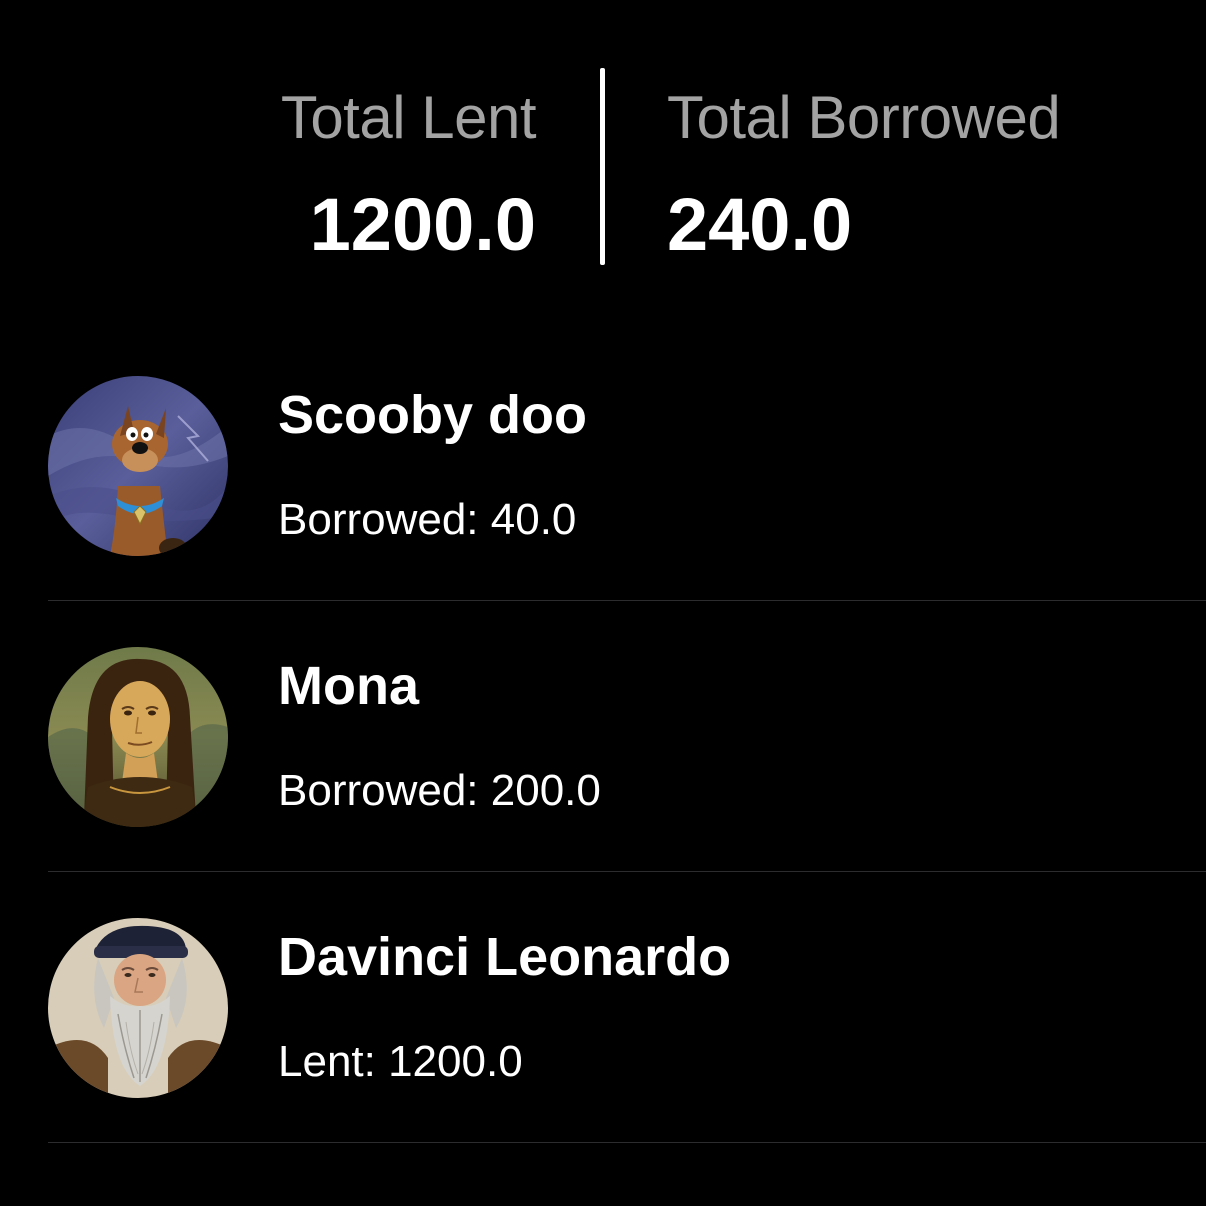  What do you see at coordinates (439, 790) in the screenshot?
I see `contact-balance: Borrowed: 200.0` at bounding box center [439, 790].